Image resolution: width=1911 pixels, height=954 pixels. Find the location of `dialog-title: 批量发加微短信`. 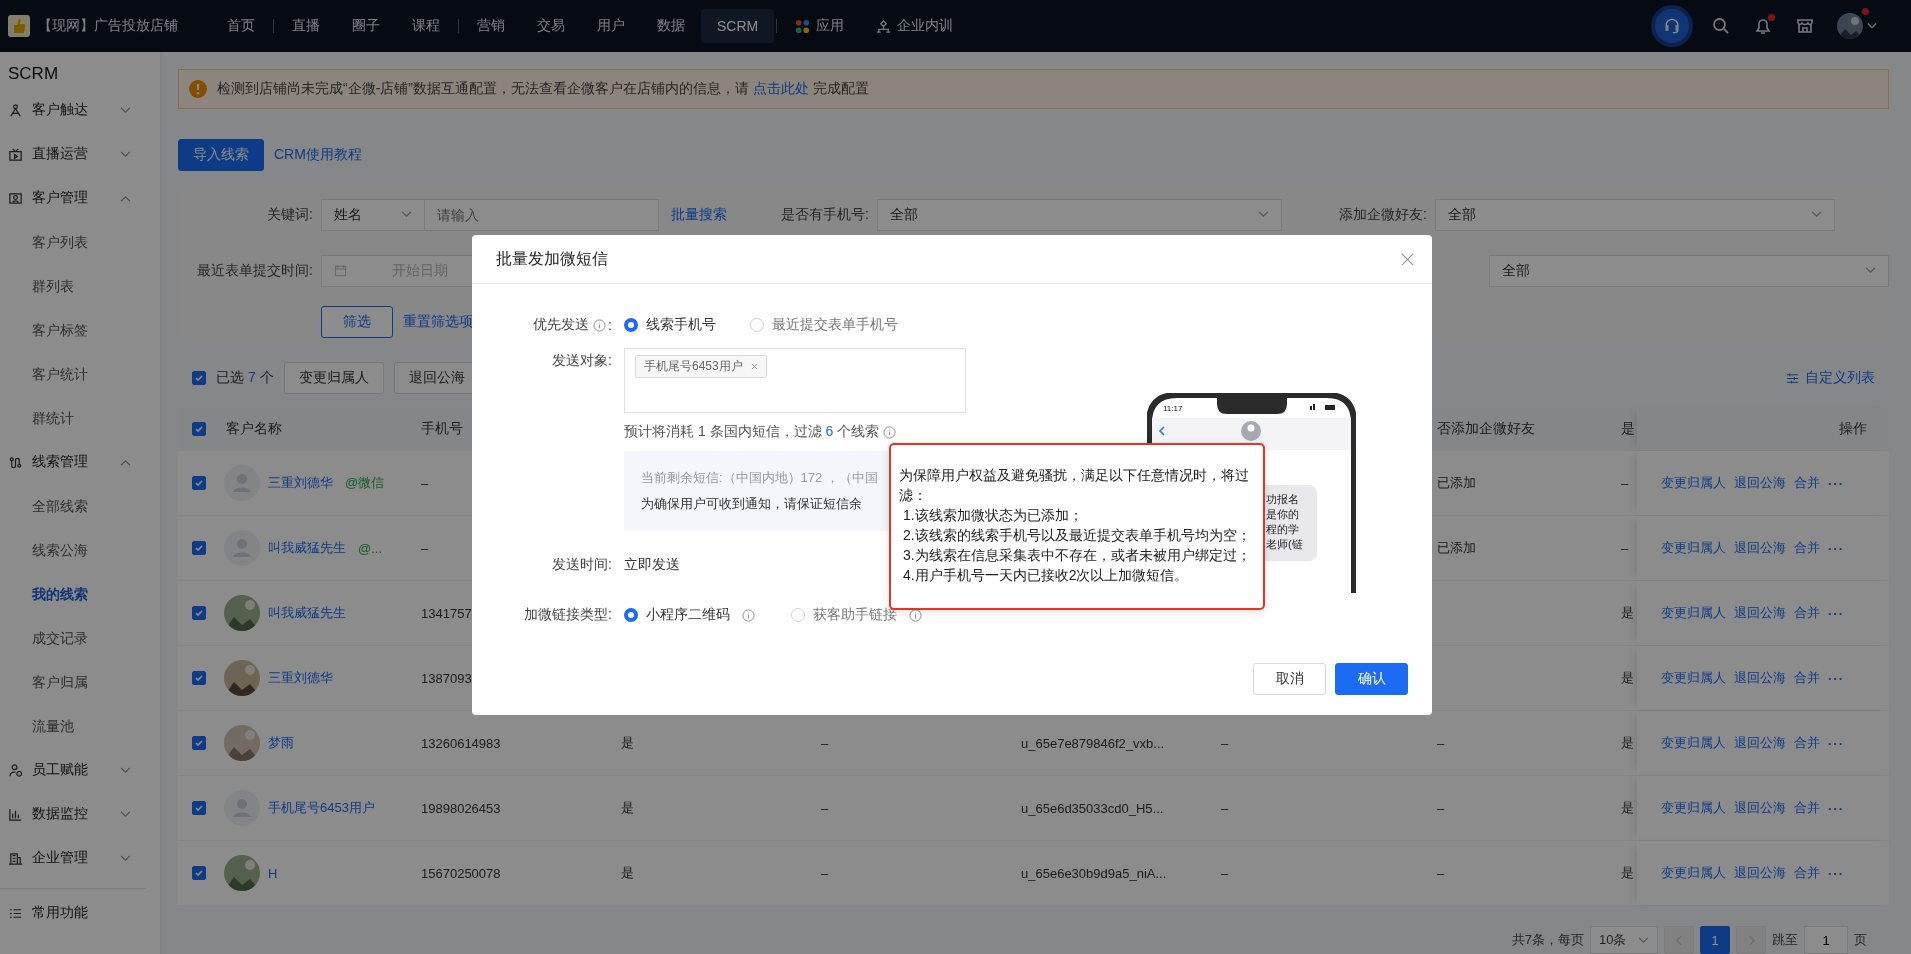

dialog-title: 批量发加微短信 is located at coordinates (552, 258).